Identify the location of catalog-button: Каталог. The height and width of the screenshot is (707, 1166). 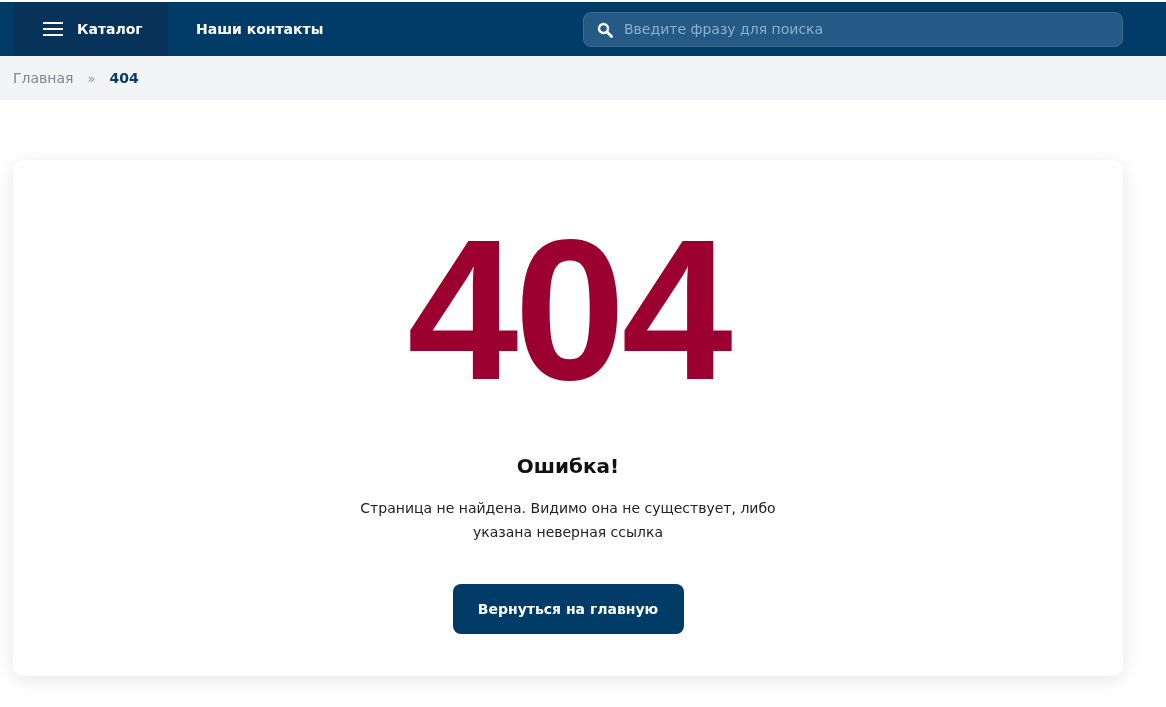
(91, 29).